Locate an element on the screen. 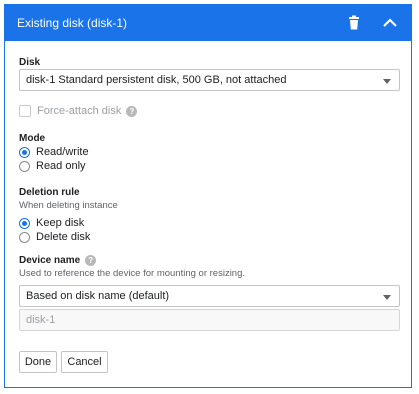 Image resolution: width=419 pixels, height=394 pixels. deletion-option-keep: Keep disk is located at coordinates (51, 223).